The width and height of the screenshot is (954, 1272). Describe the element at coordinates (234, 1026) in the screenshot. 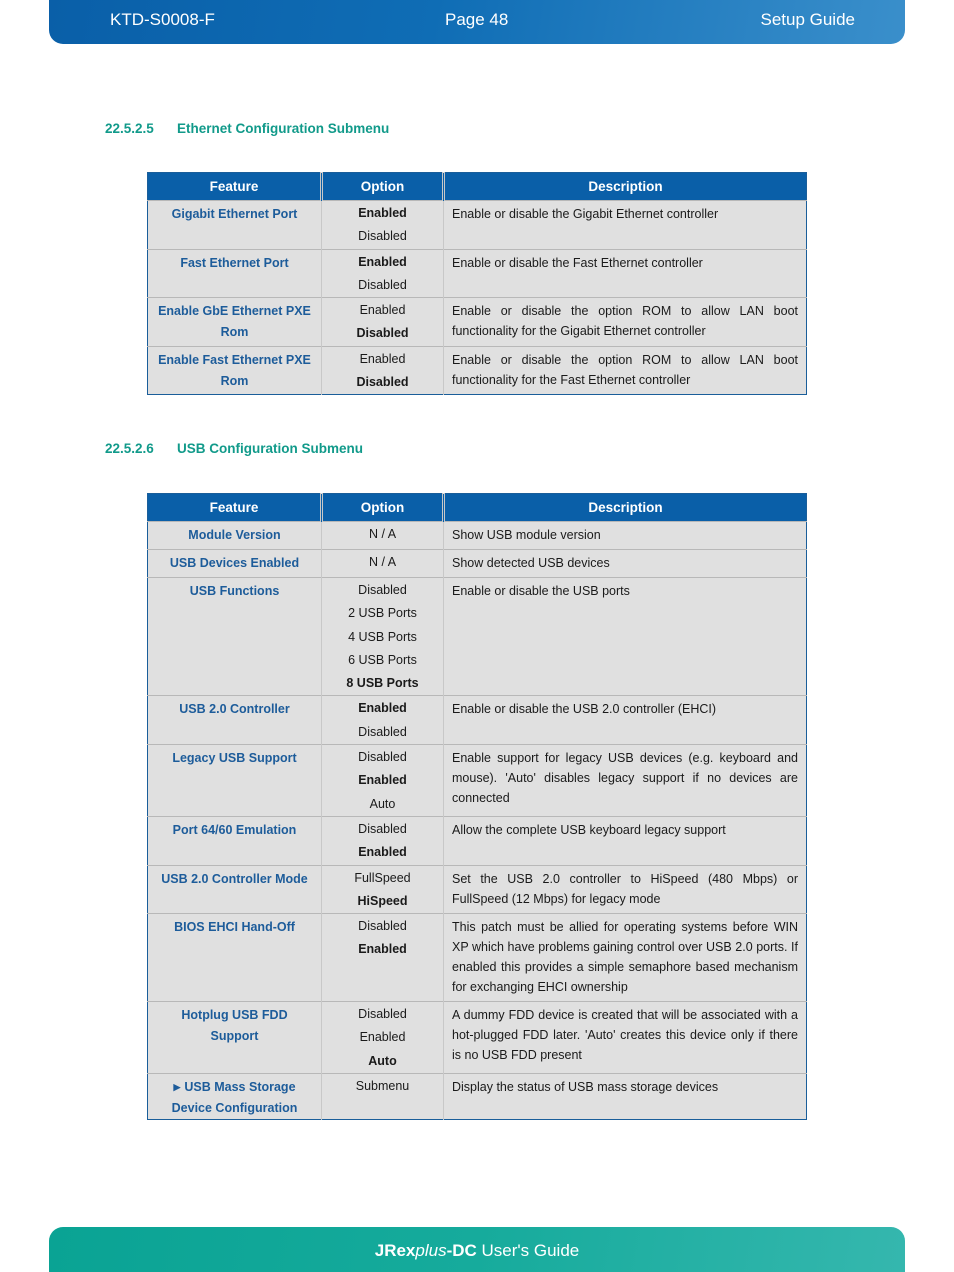

I see `feature-name: Hotplug USB FDD Support` at that location.